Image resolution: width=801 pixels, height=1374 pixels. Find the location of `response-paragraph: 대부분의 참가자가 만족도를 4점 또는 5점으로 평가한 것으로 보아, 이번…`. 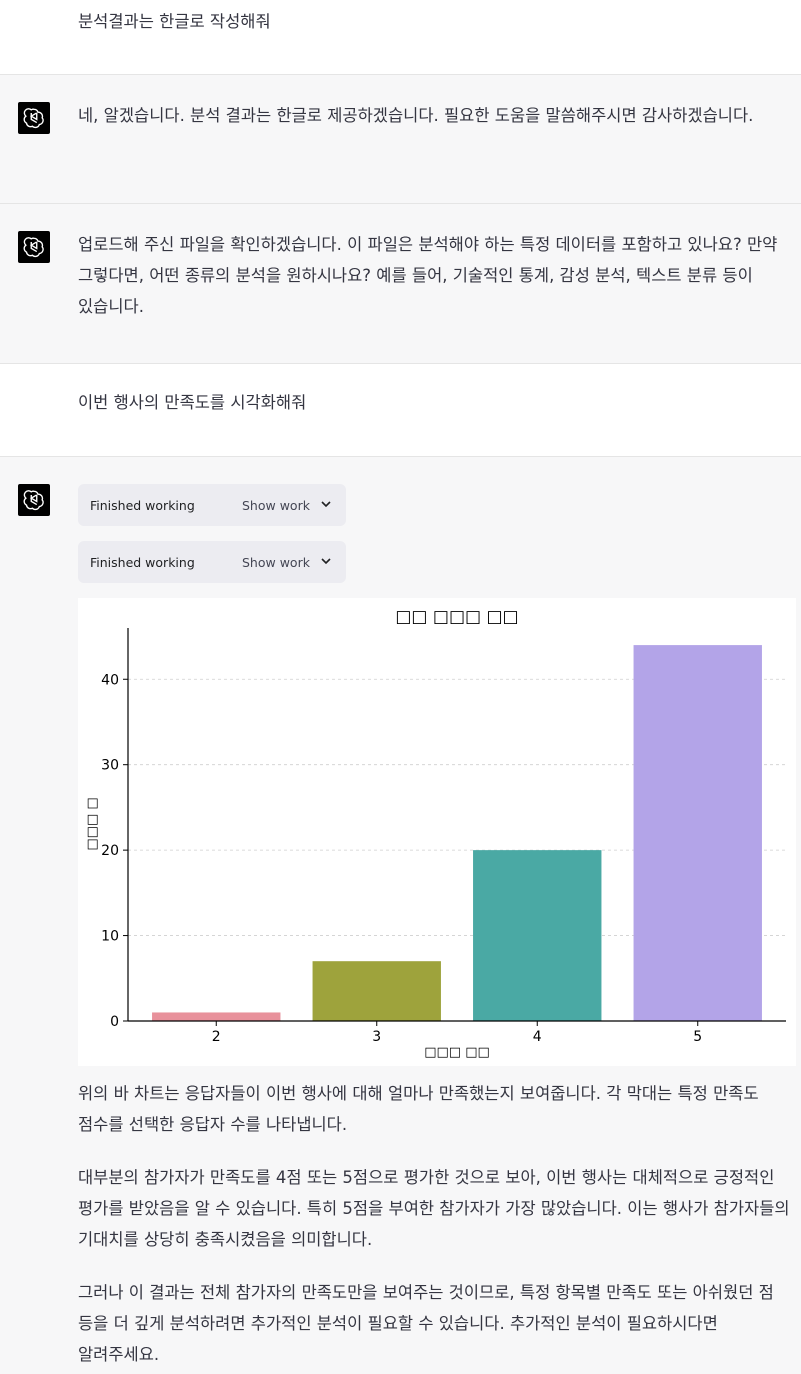

response-paragraph: 대부분의 참가자가 만족도를 4점 또는 5점으로 평가한 것으로 보아, 이번… is located at coordinates (434, 1208).